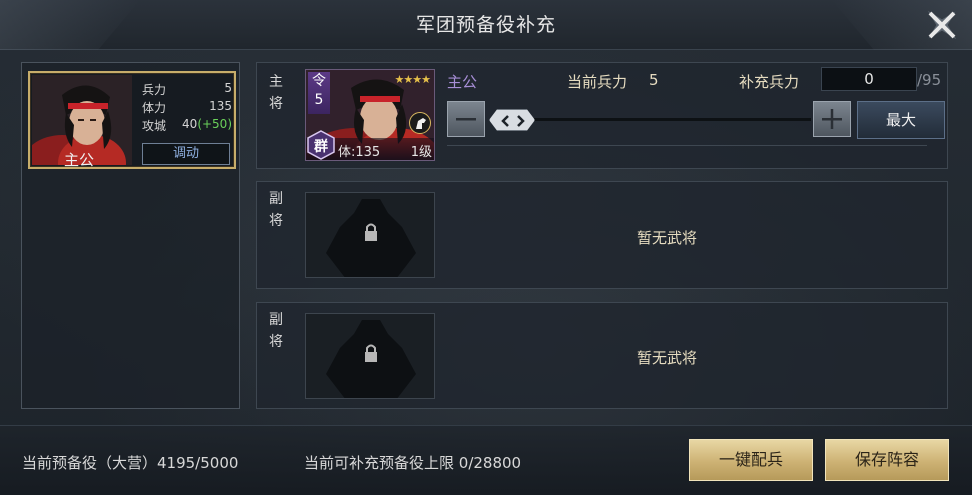  What do you see at coordinates (132, 120) in the screenshot?
I see `general-card-lord: 兵力 5 体力 135 攻城 40(+50) 主公 调动` at bounding box center [132, 120].